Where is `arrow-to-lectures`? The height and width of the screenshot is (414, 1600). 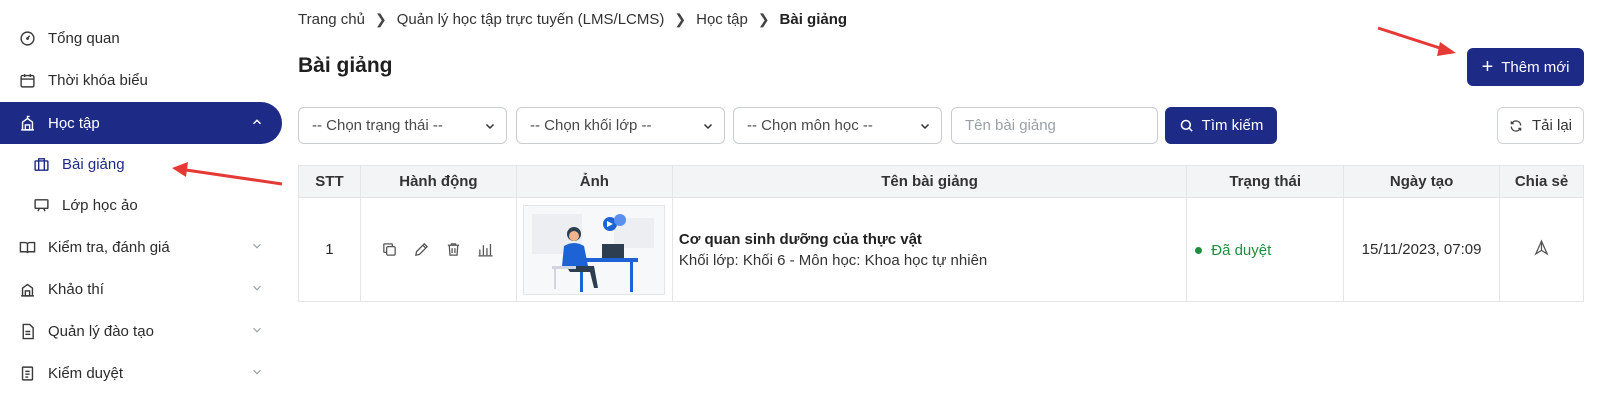 arrow-to-lectures is located at coordinates (227, 174).